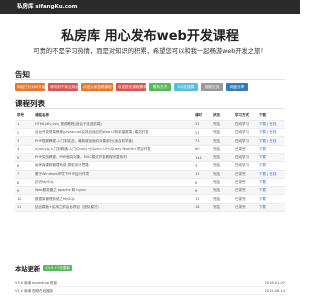 Image resolution: width=320 pixels, height=300 pixels. I want to click on course-name: 结合模板+实用之前后台项目（团队模式）, so click(113, 208).